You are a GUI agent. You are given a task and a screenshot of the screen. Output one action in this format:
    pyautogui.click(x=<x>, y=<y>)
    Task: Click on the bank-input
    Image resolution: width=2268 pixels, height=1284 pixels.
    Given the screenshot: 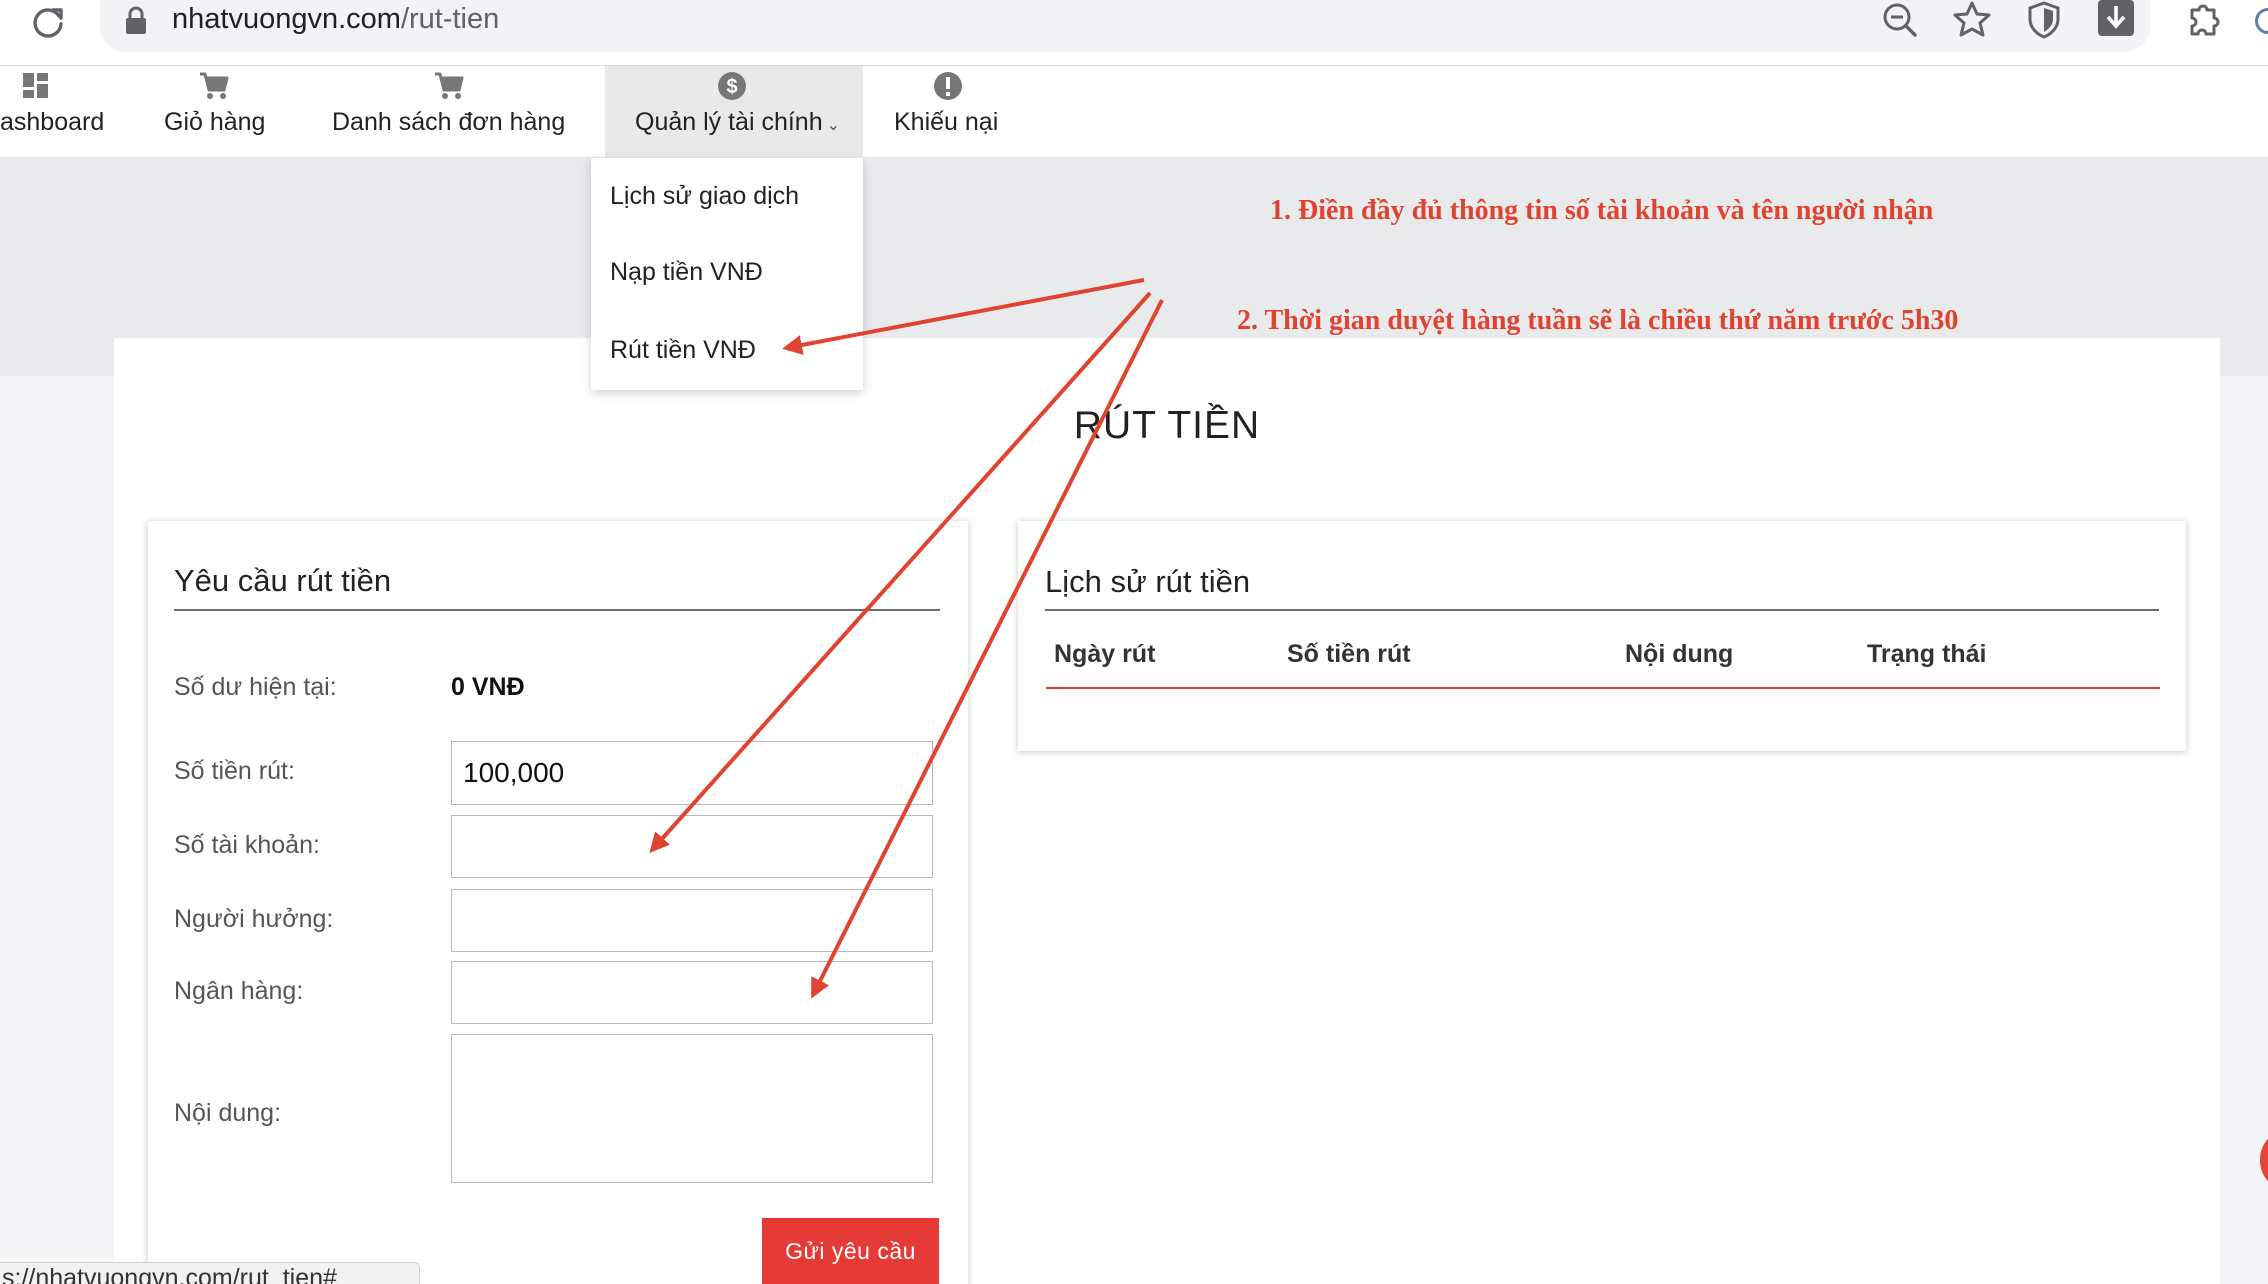 What is the action you would take?
    pyautogui.click(x=692, y=992)
    